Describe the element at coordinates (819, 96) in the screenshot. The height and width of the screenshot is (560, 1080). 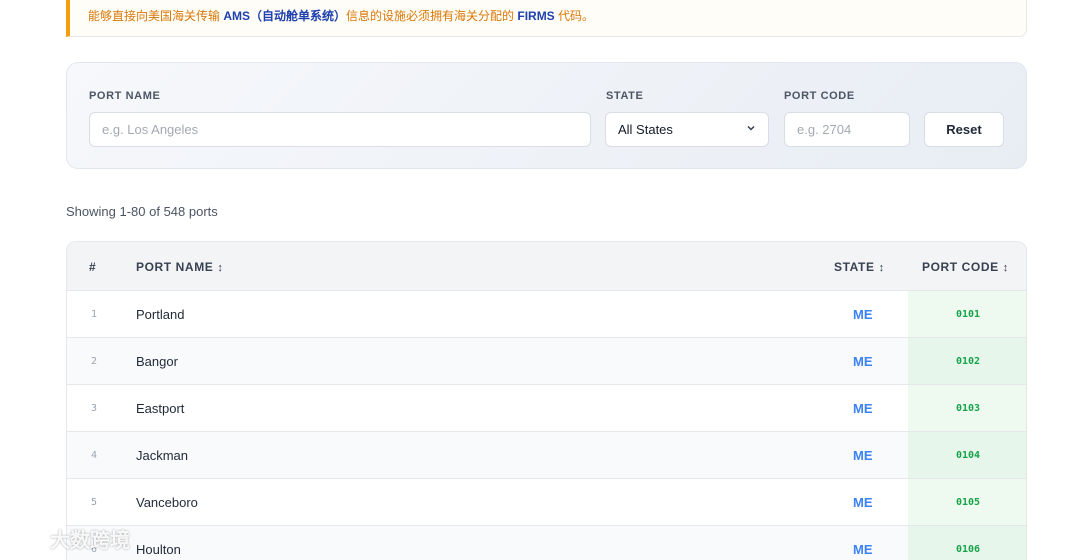
I see `port-code-label: PORT CODE` at that location.